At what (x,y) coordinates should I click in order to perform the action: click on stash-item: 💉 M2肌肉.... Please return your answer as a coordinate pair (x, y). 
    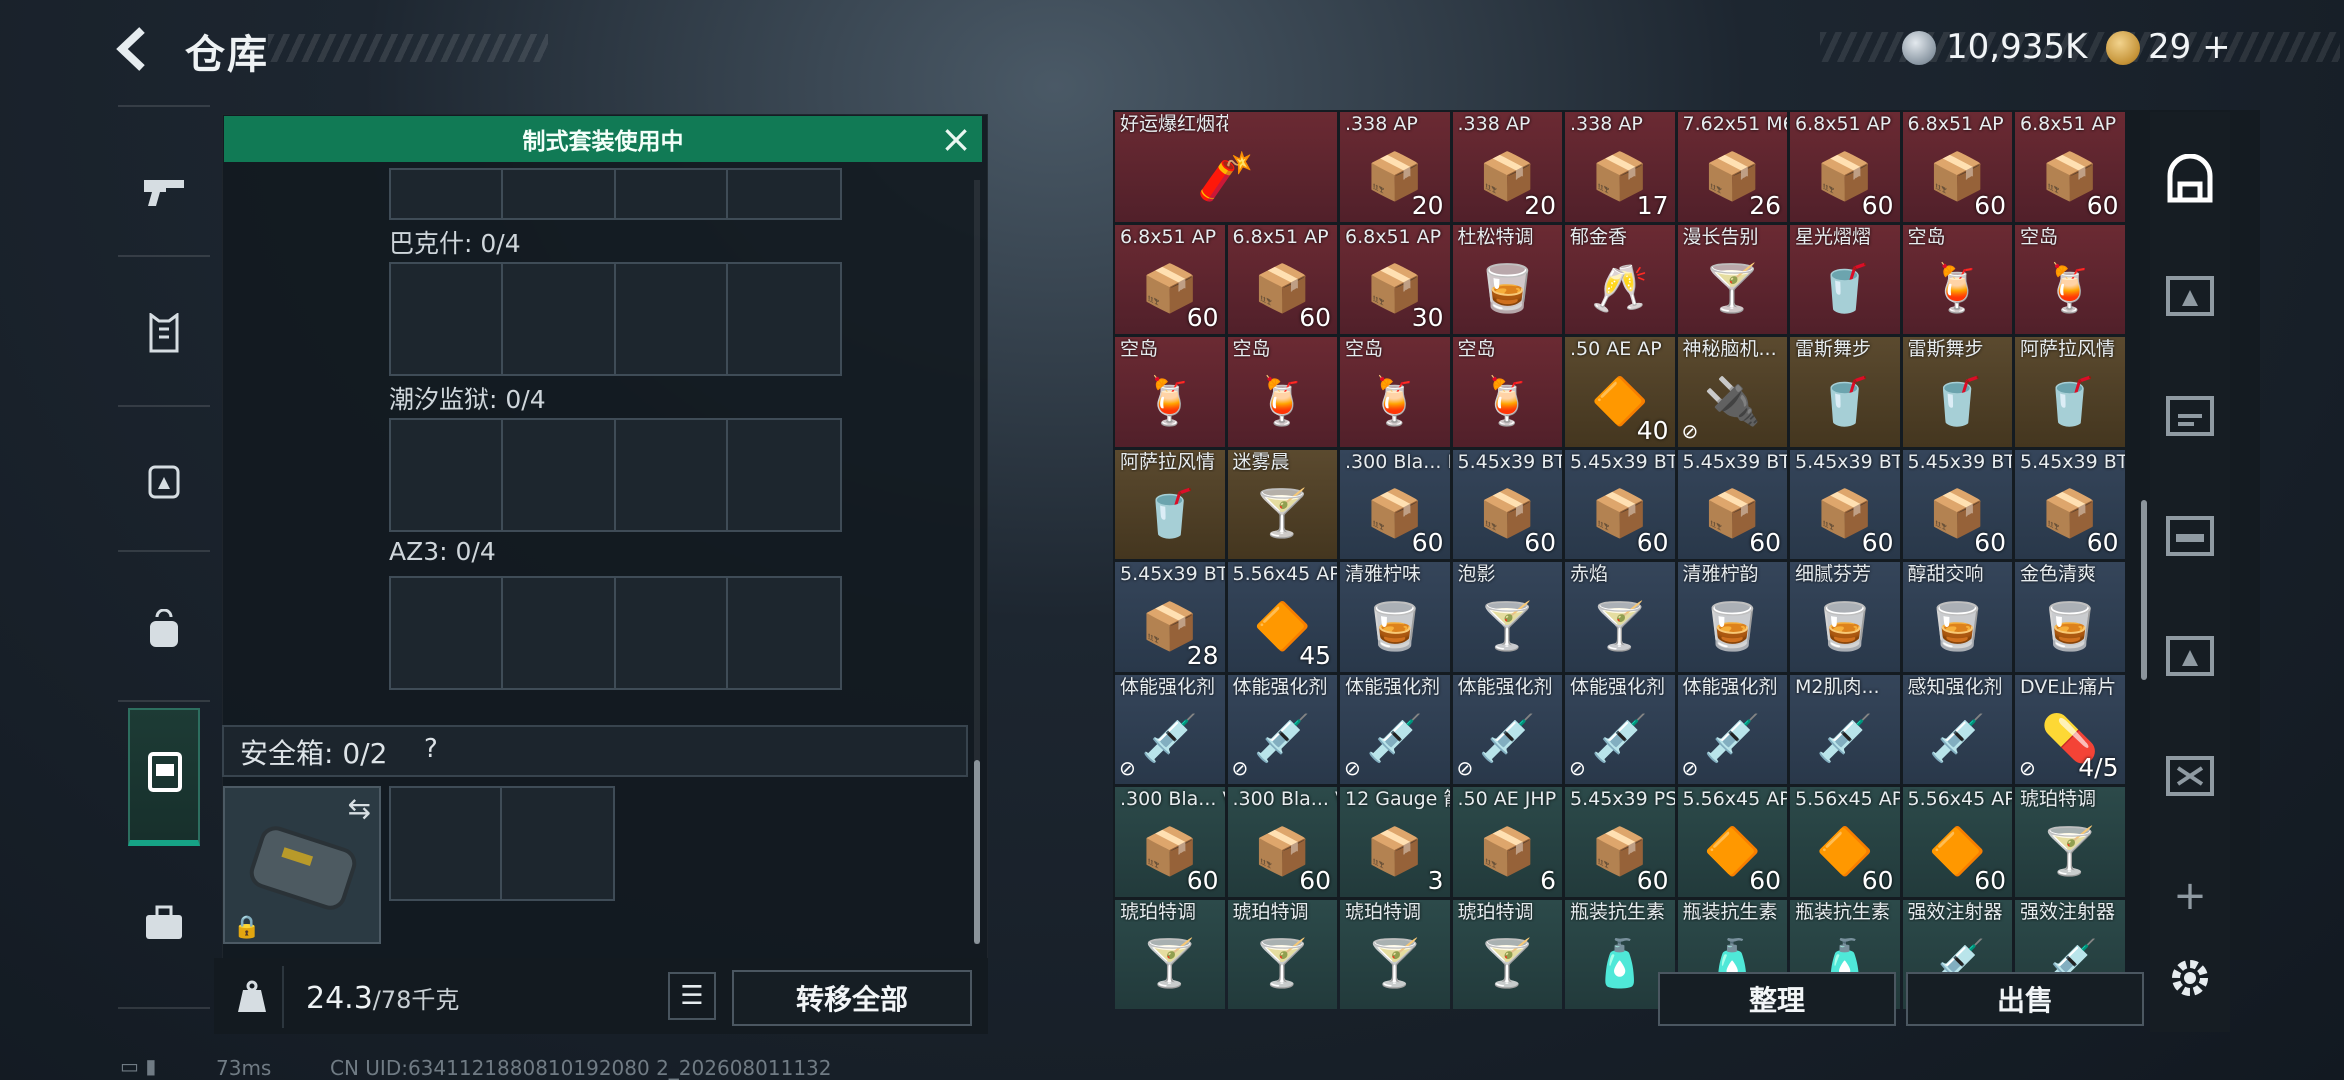
    Looking at the image, I should click on (1845, 729).